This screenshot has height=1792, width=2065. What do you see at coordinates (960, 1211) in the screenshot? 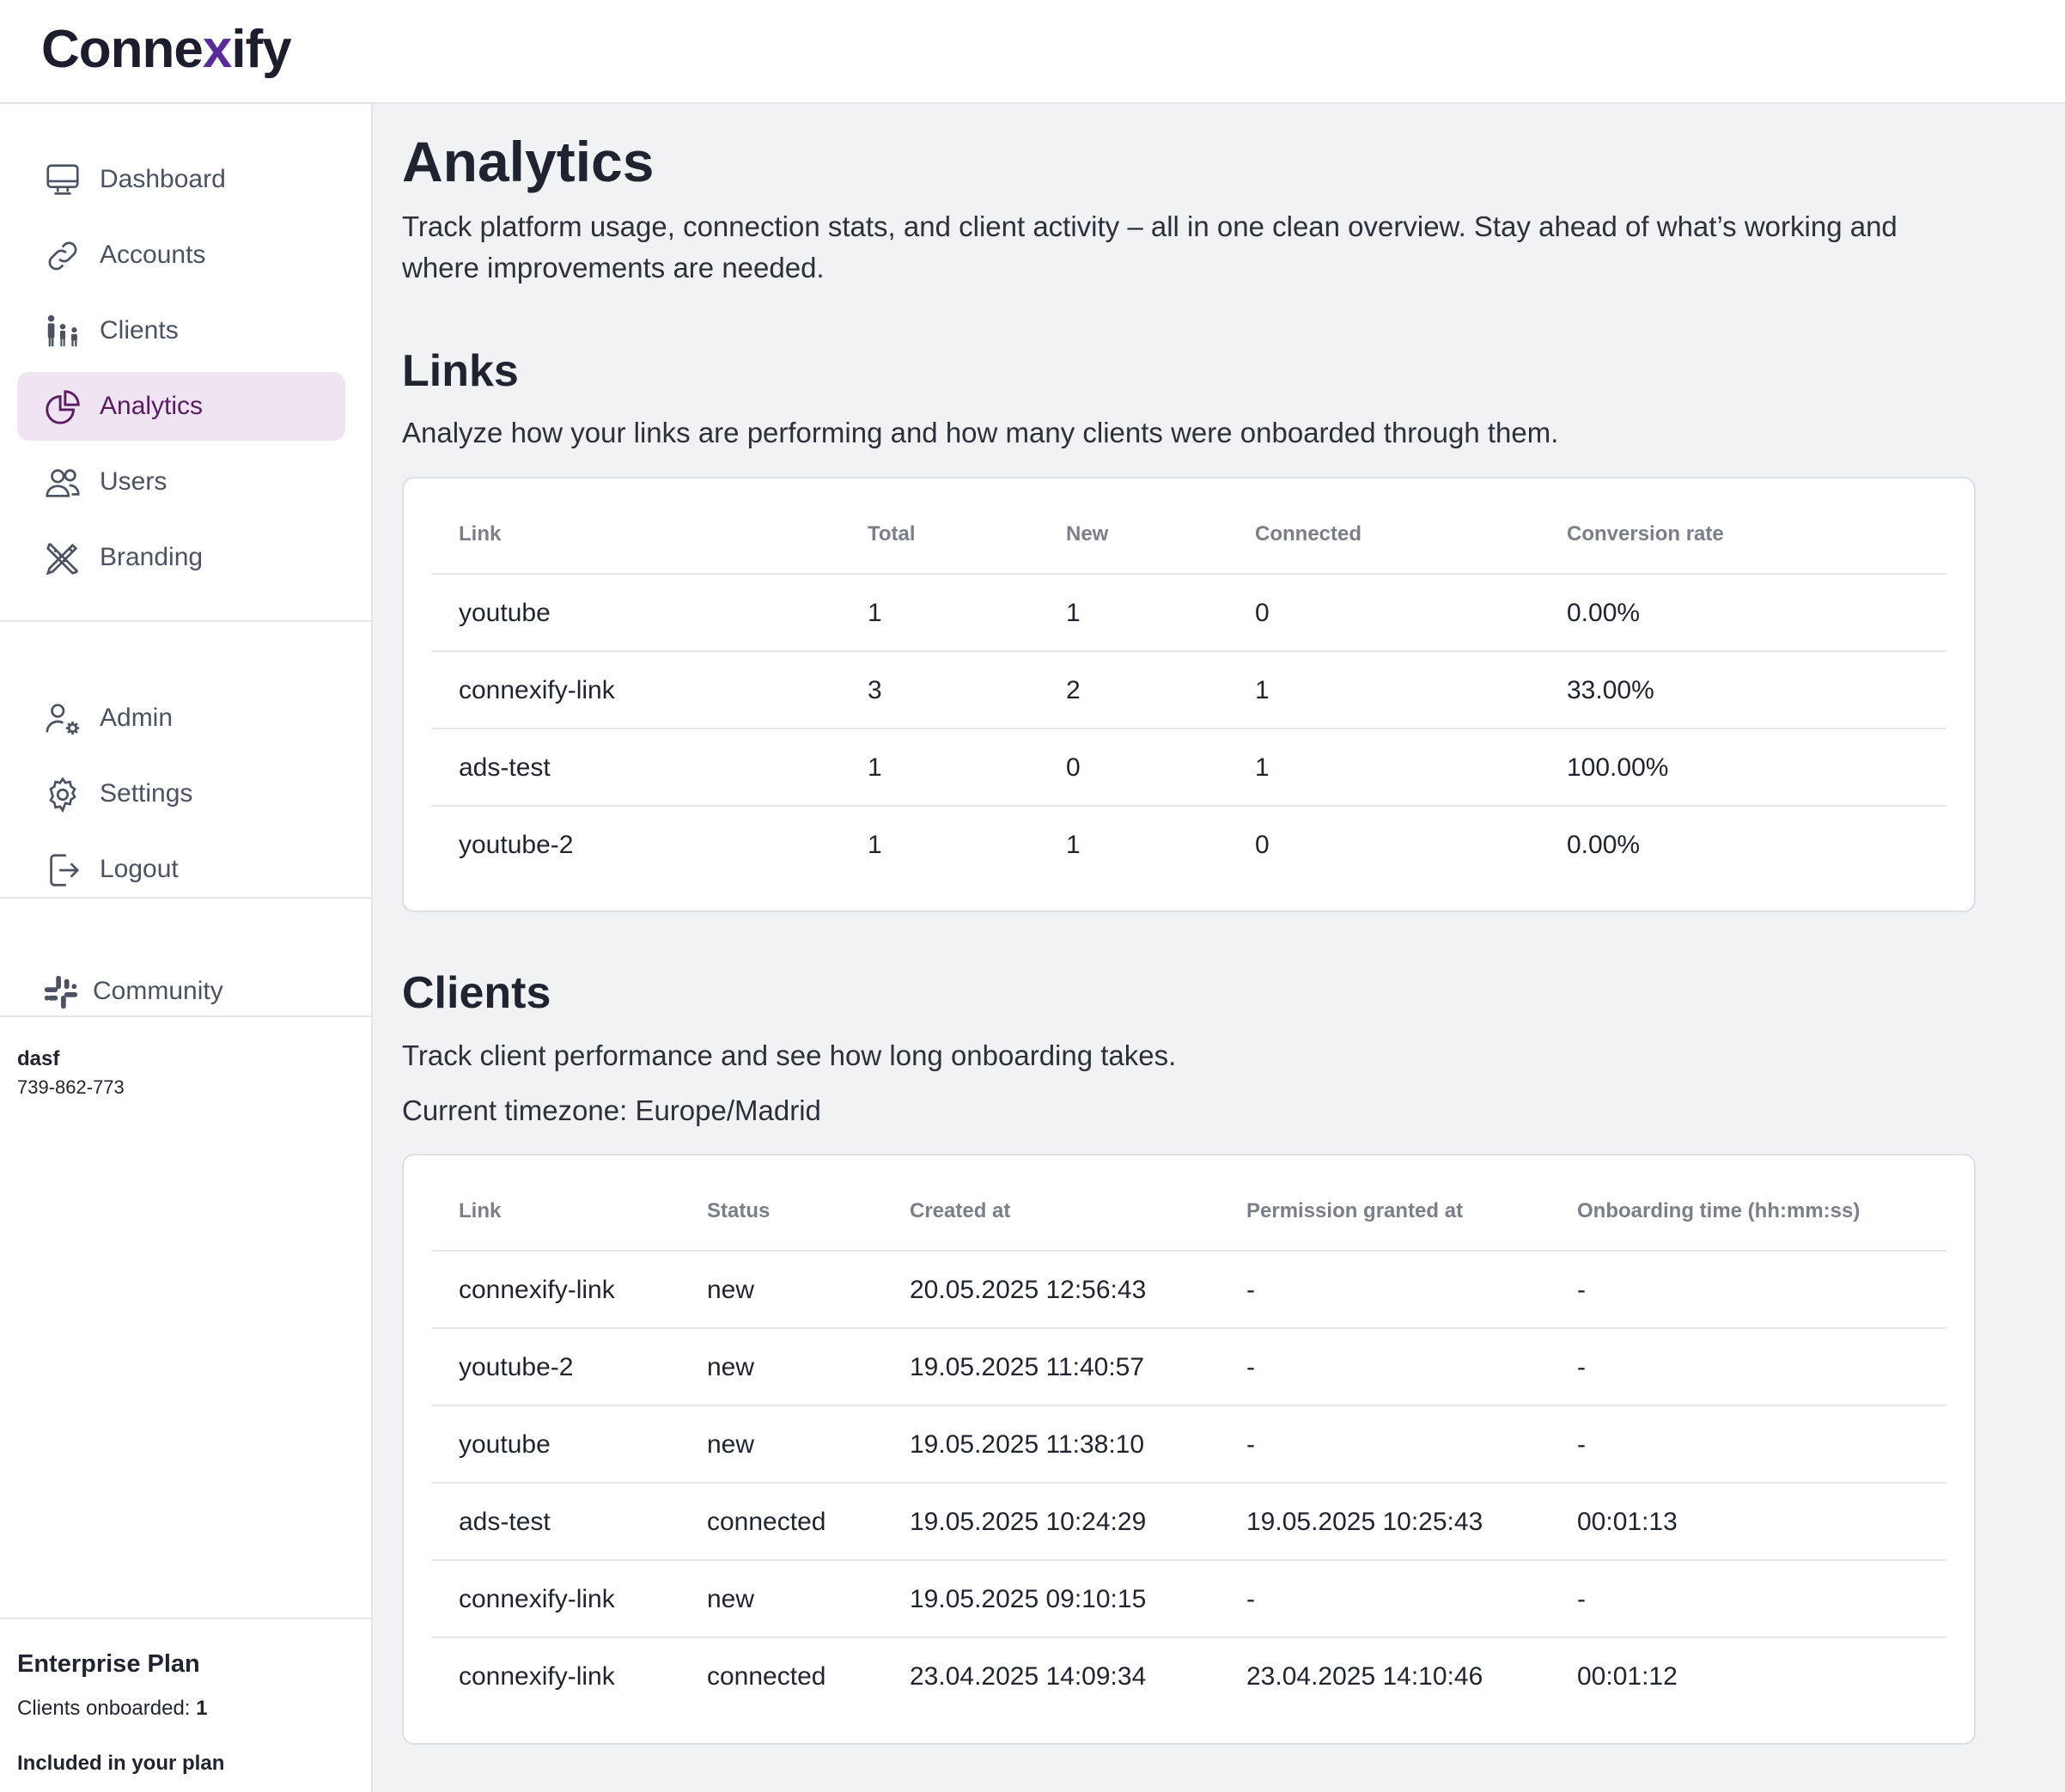
I see `column-header: Created at` at bounding box center [960, 1211].